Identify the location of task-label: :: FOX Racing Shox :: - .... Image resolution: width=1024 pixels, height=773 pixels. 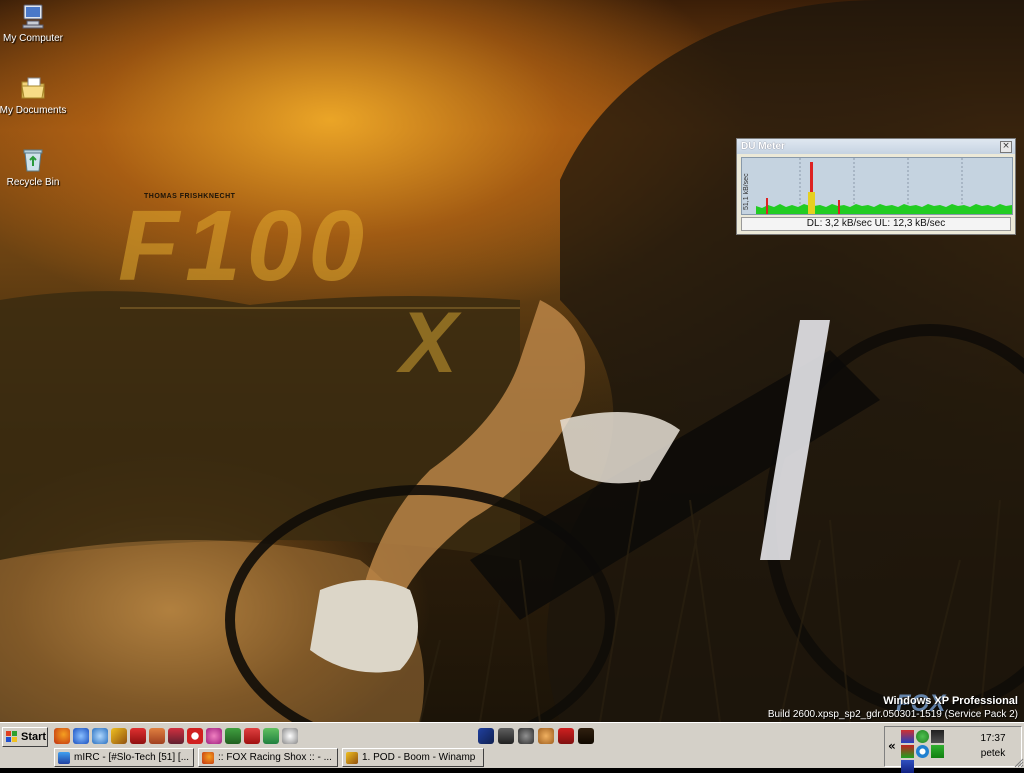
(275, 757).